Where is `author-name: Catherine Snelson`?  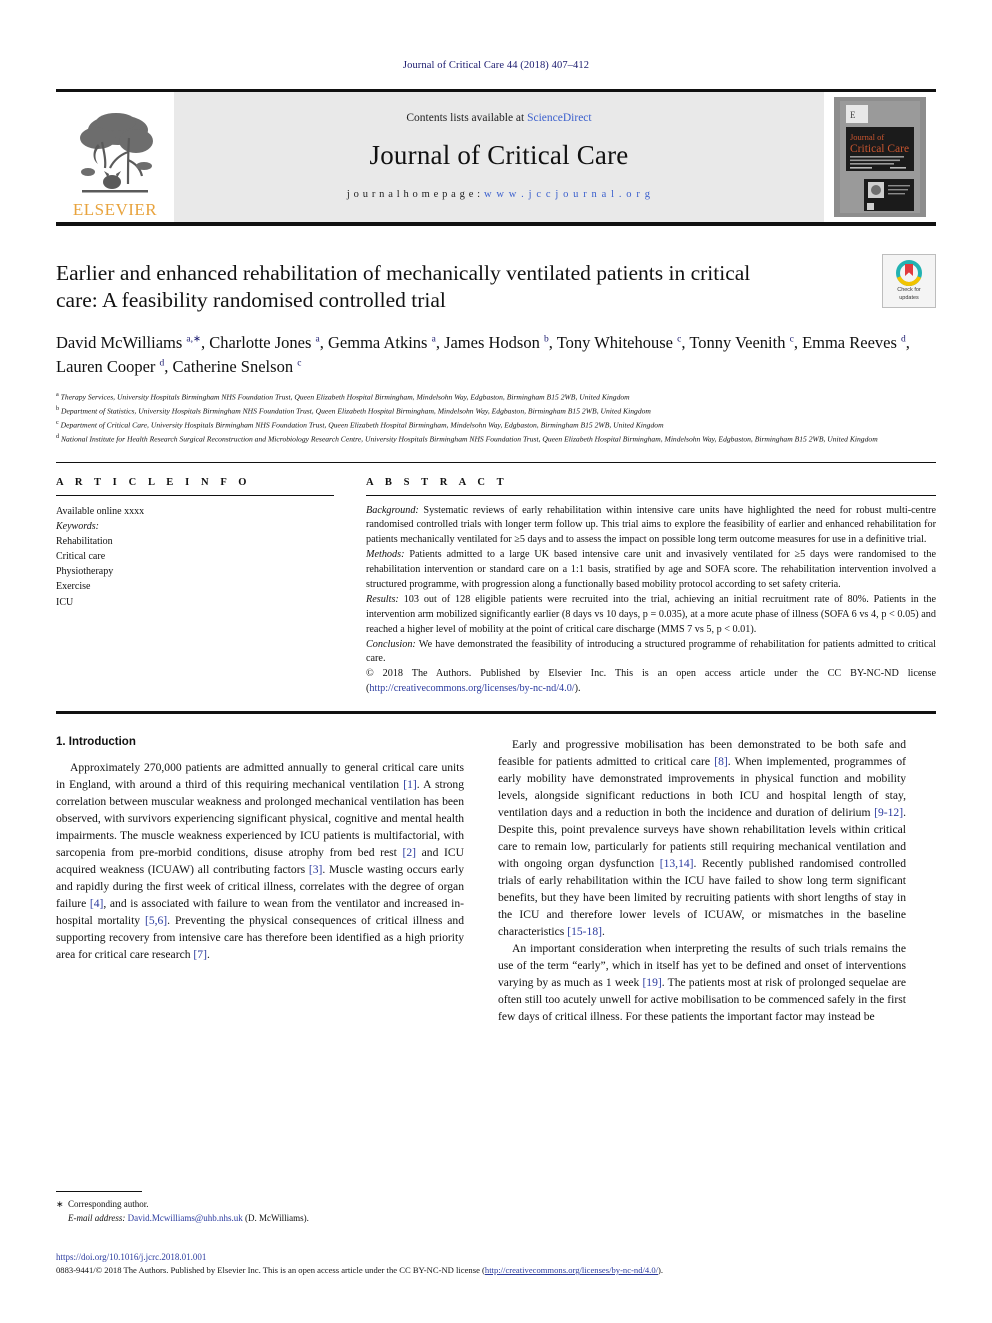 author-name: Catherine Snelson is located at coordinates (235, 366).